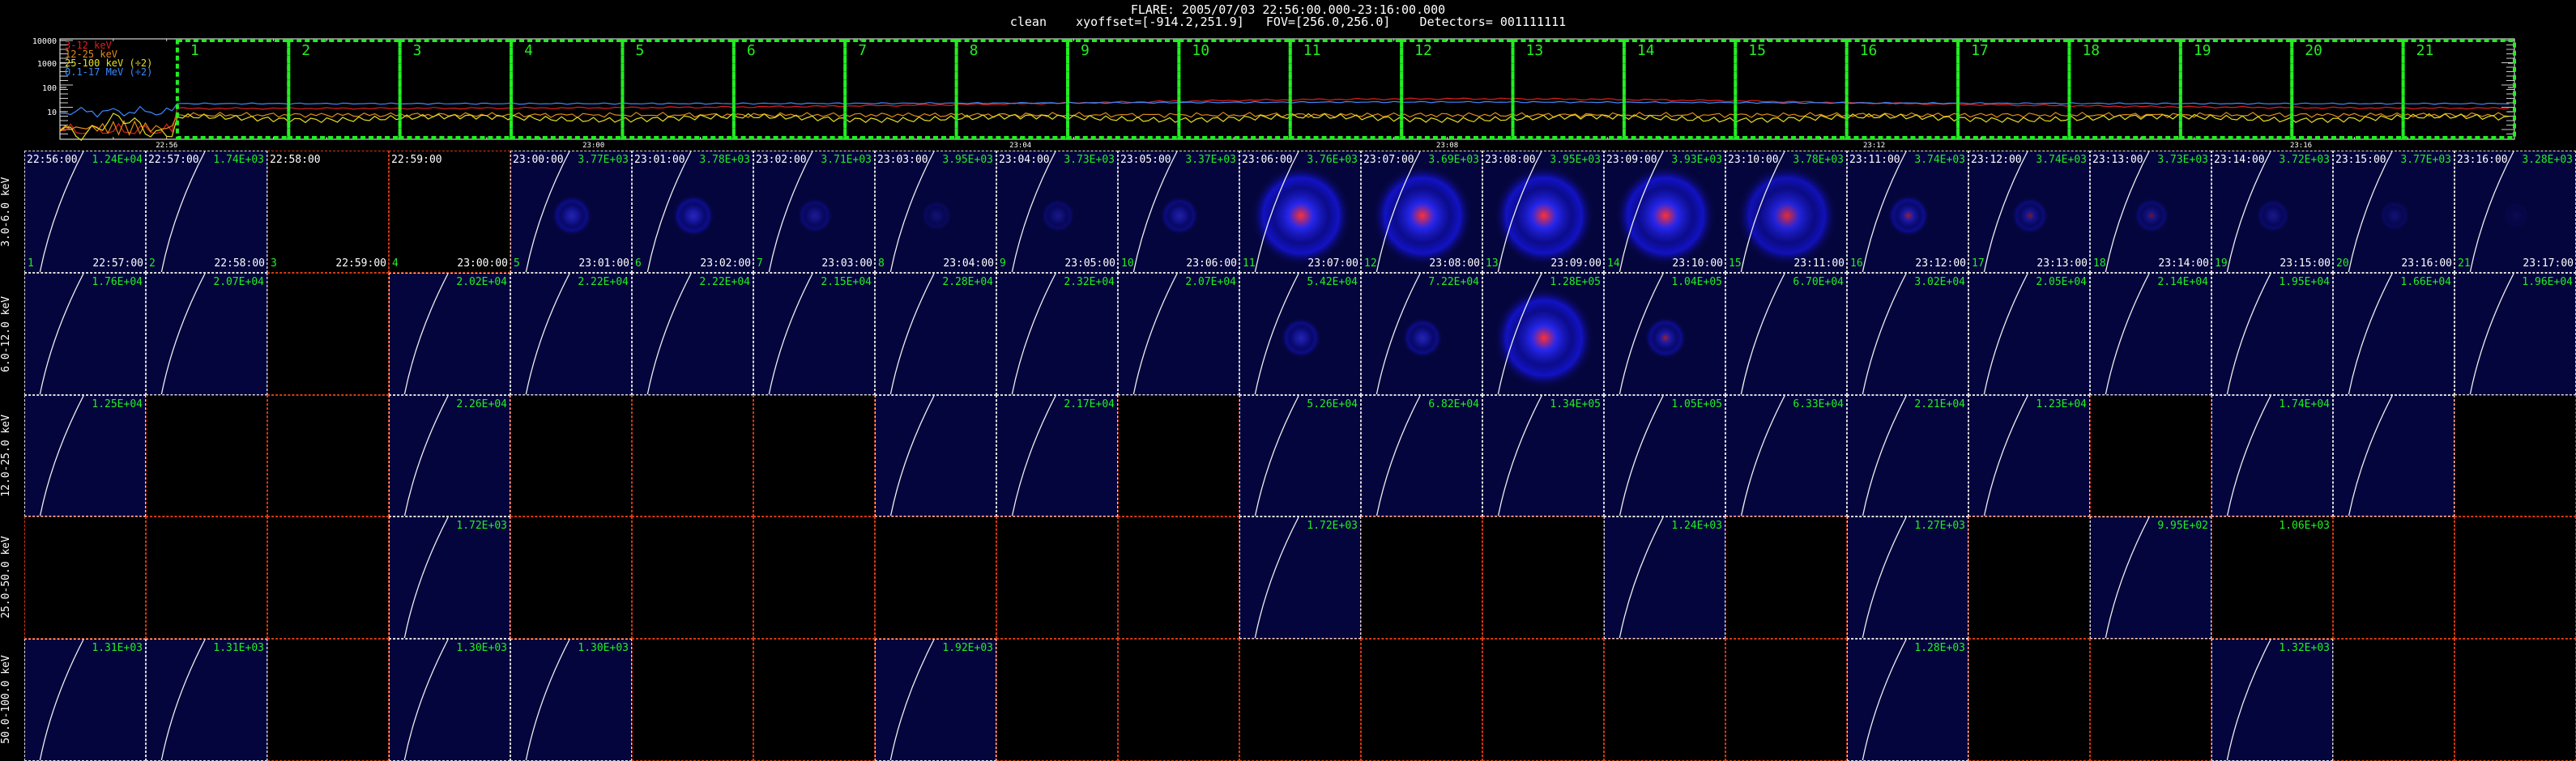  I want to click on image-cell: 23:00:00 23:01:00 5 3.77E+03, so click(571, 212).